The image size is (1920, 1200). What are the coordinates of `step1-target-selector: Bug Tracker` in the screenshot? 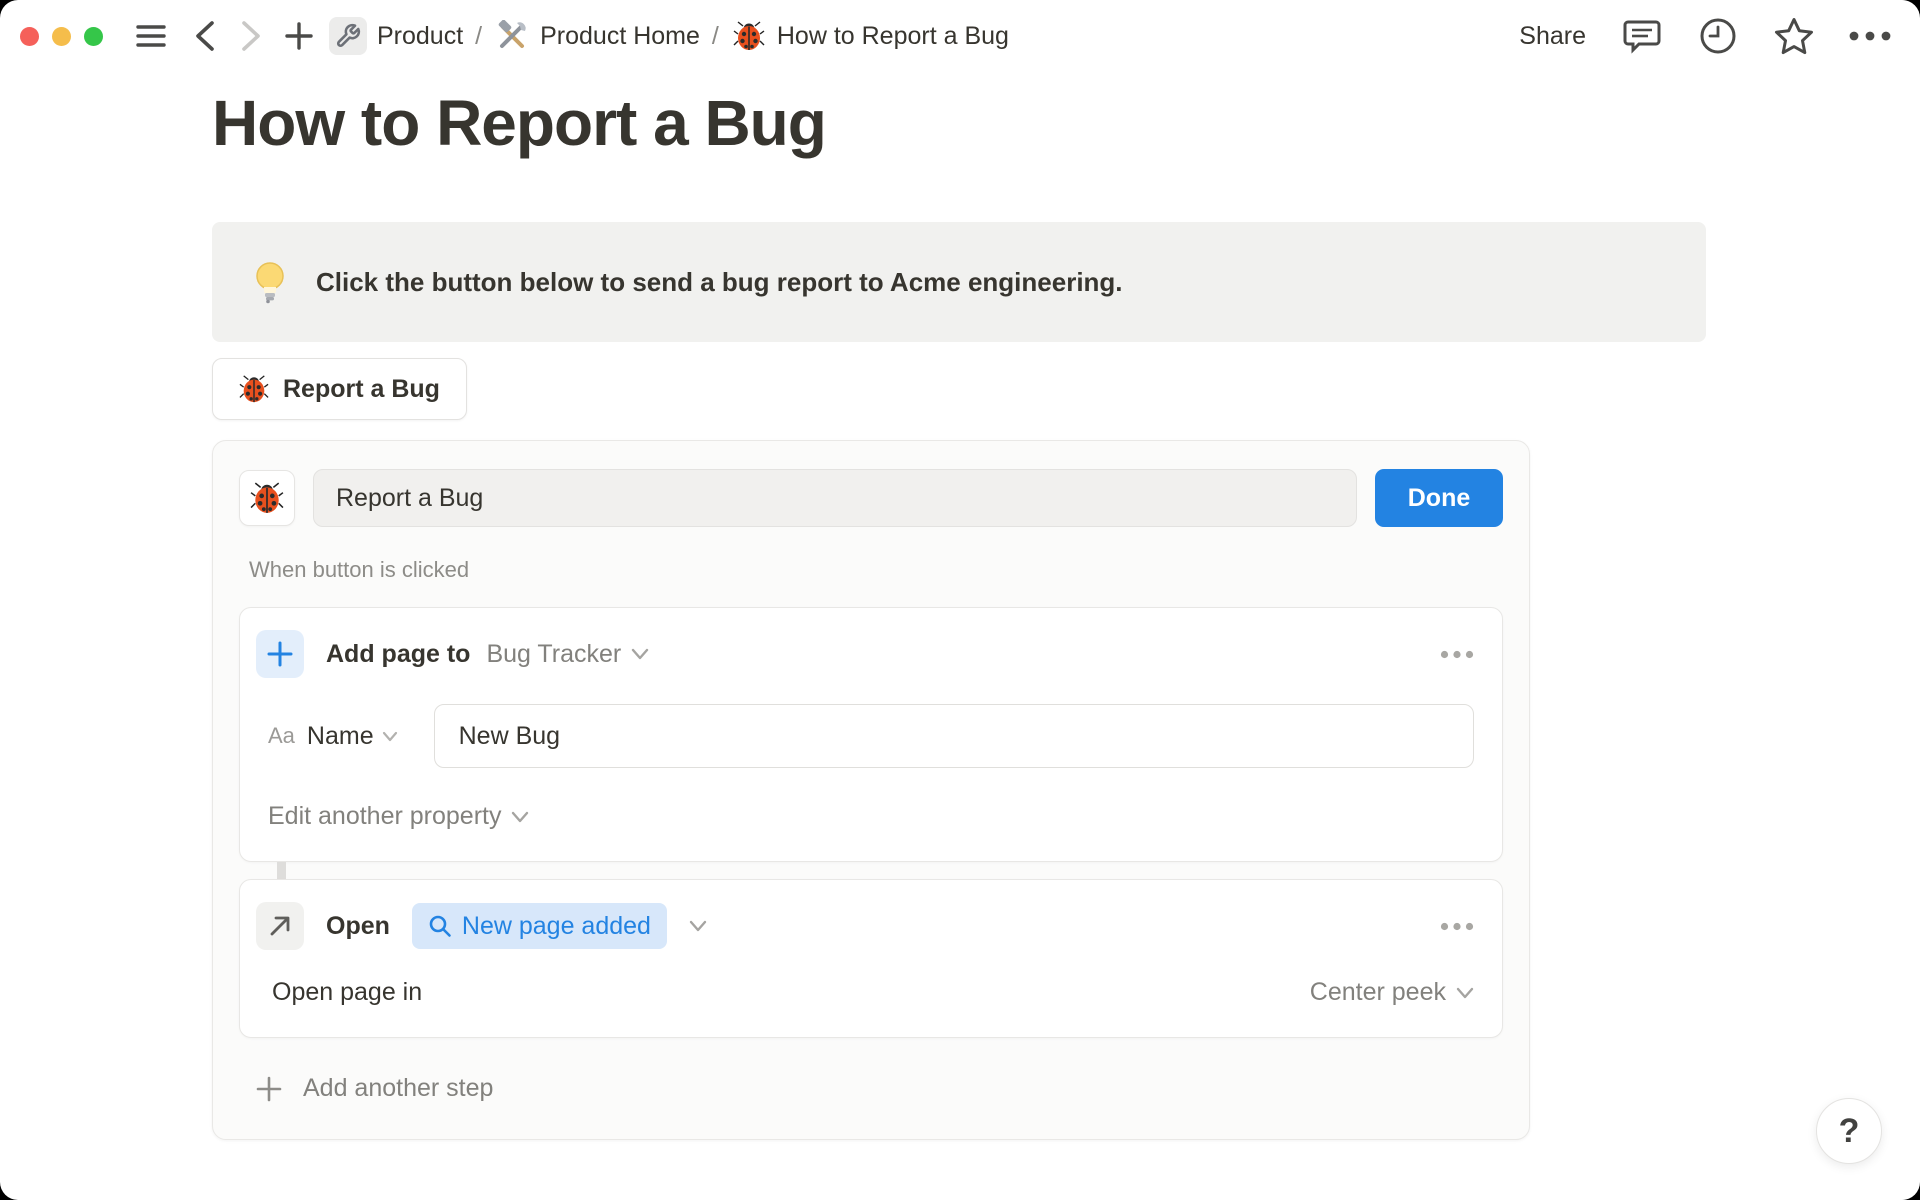 It's located at (567, 654).